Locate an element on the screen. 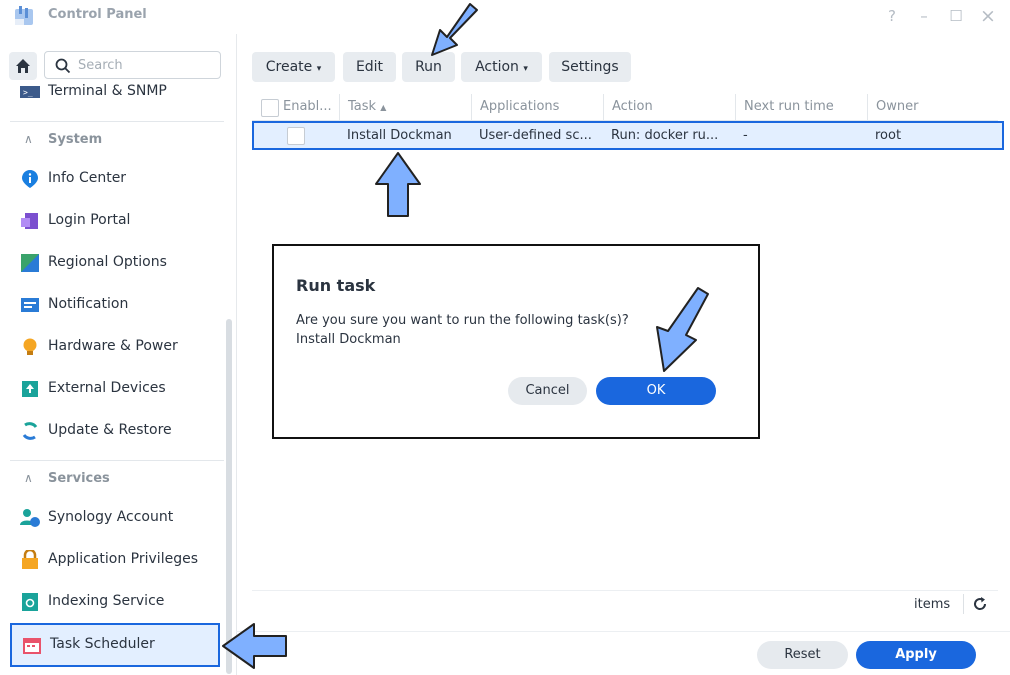  edit-label: Edit is located at coordinates (369, 67).